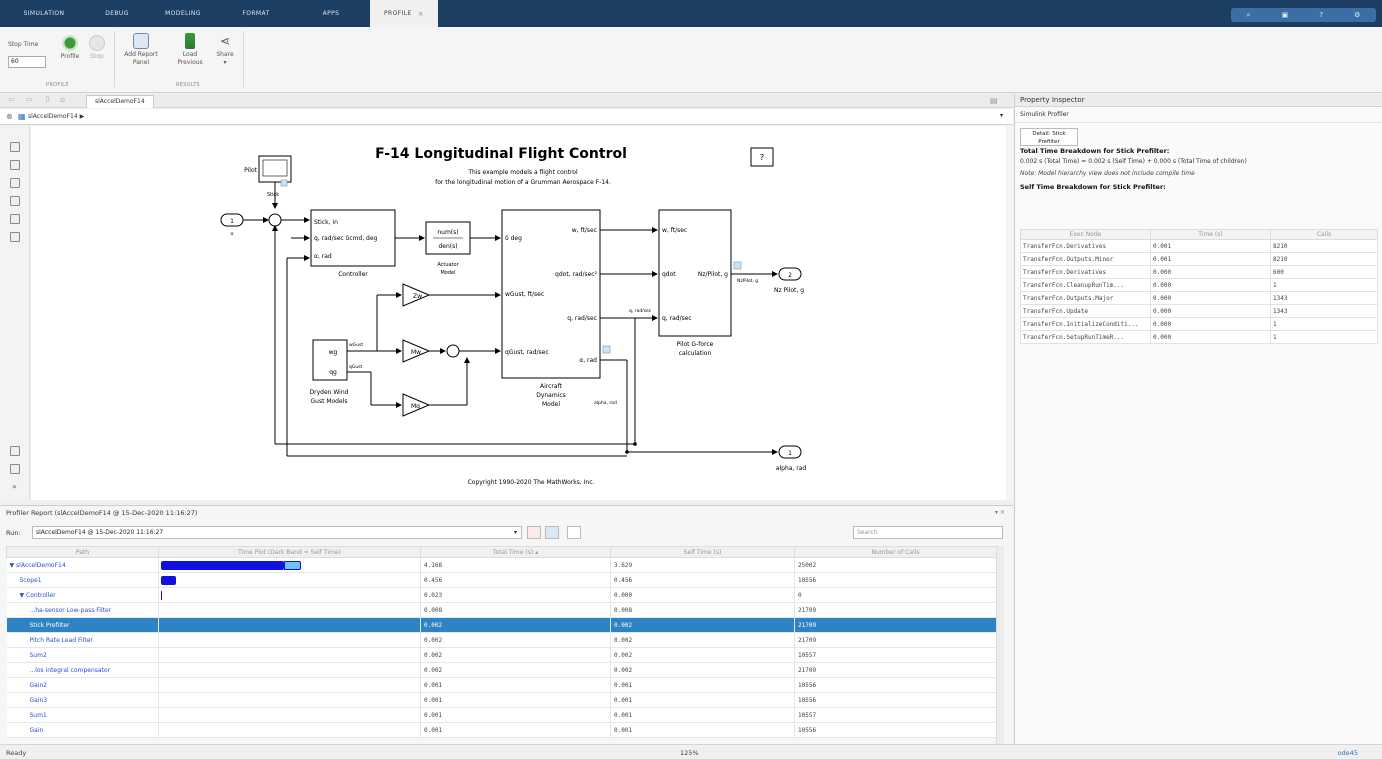 This screenshot has width=1382, height=759. I want to click on column-header: Exec Node, so click(1085, 234).